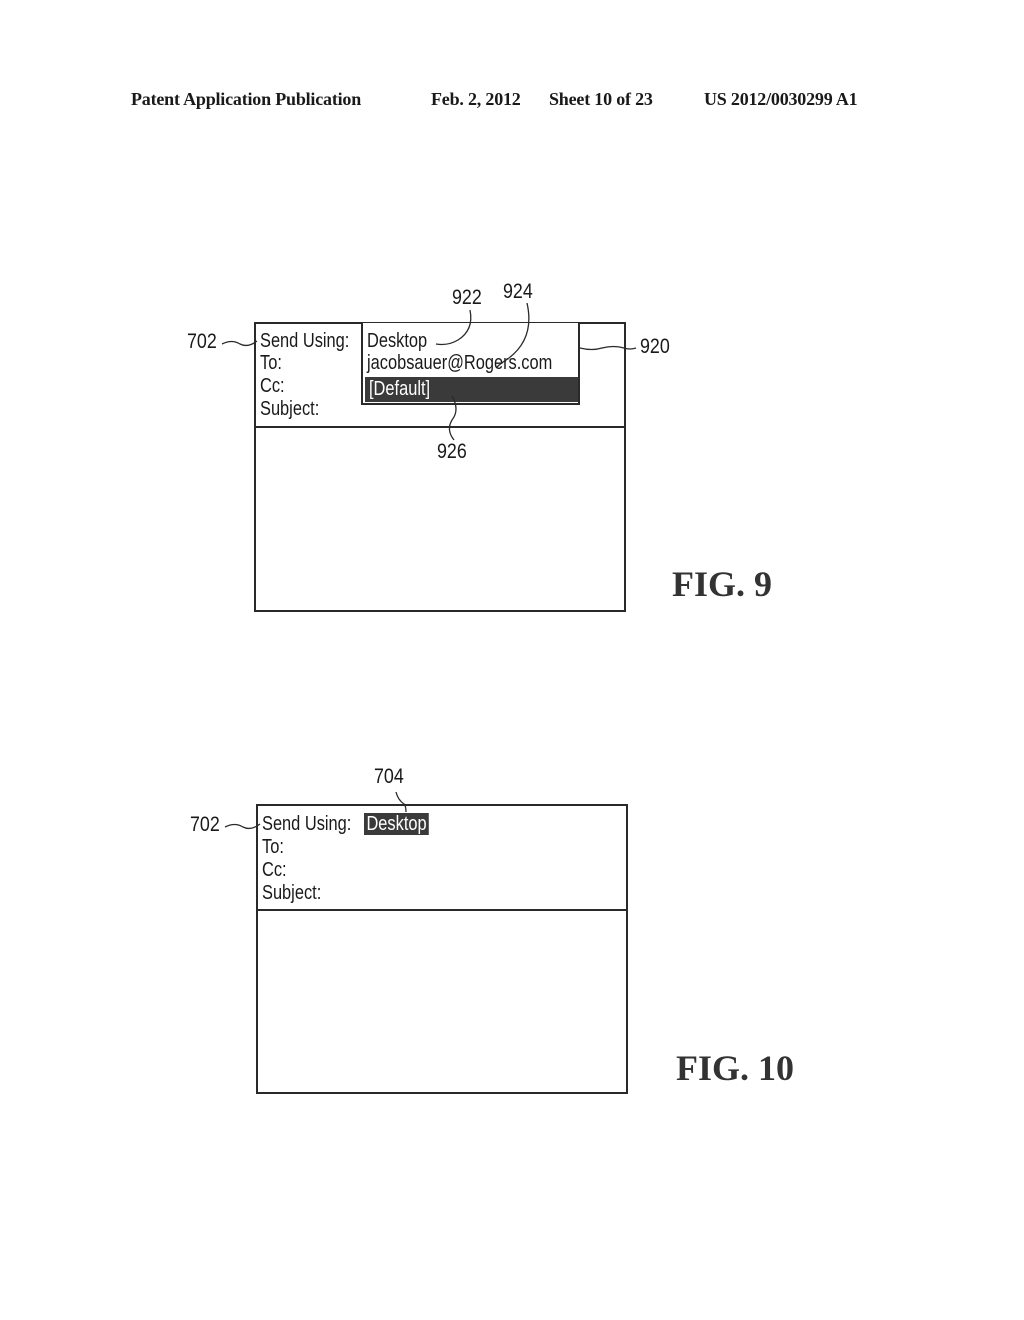 This screenshot has width=1024, height=1320. What do you see at coordinates (272, 386) in the screenshot?
I see `fig9-cc-label: Cc:` at bounding box center [272, 386].